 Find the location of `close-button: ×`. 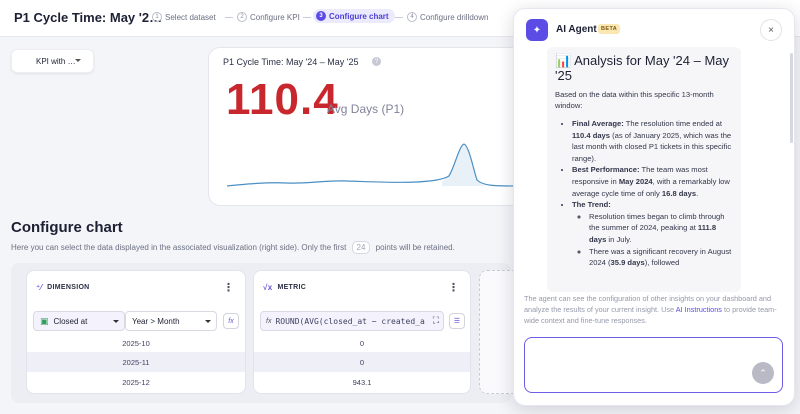

close-button: × is located at coordinates (771, 30).